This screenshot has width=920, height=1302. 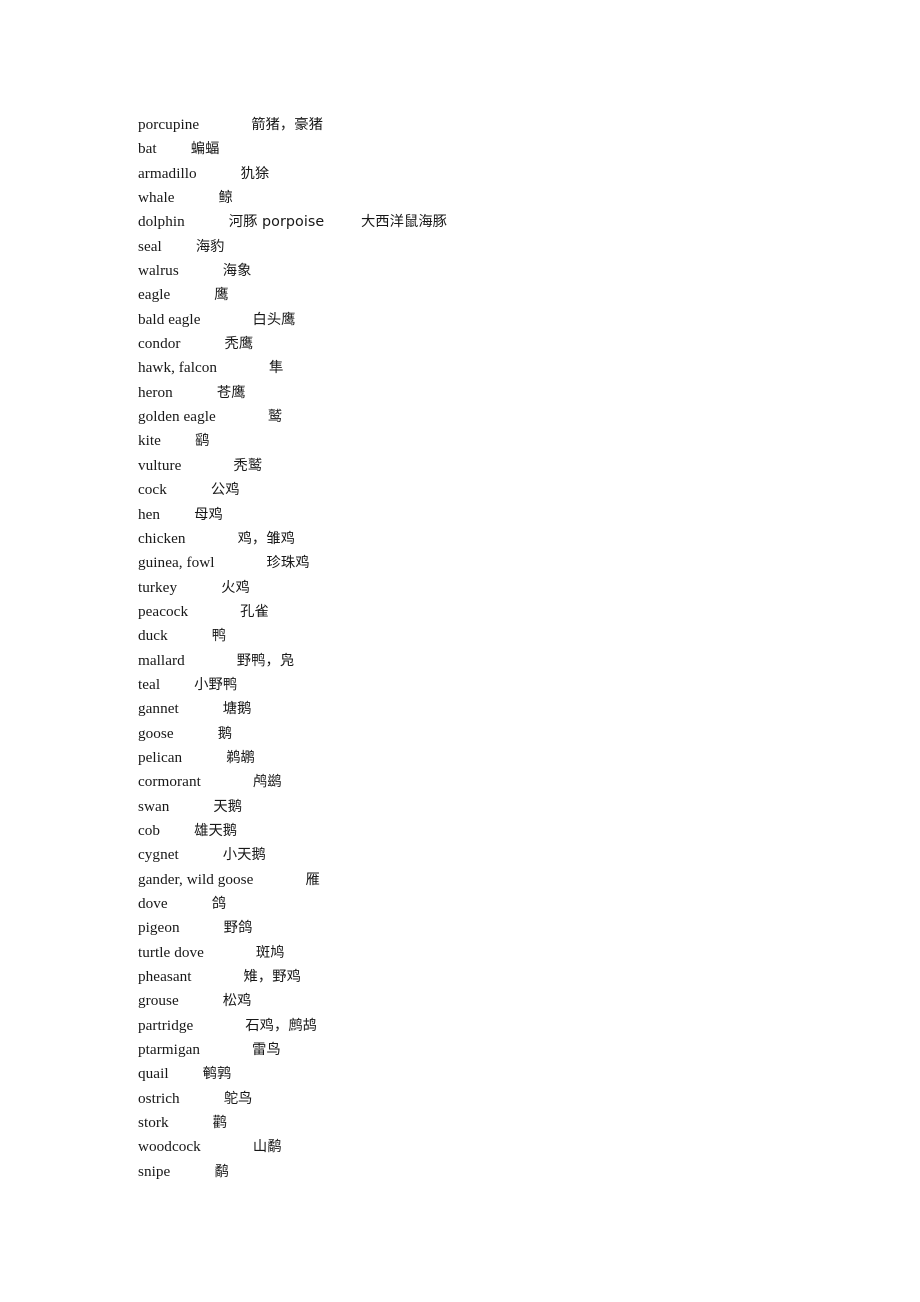 I want to click on vocabulary-entry: bat 蝙蝠, so click(x=508, y=149).